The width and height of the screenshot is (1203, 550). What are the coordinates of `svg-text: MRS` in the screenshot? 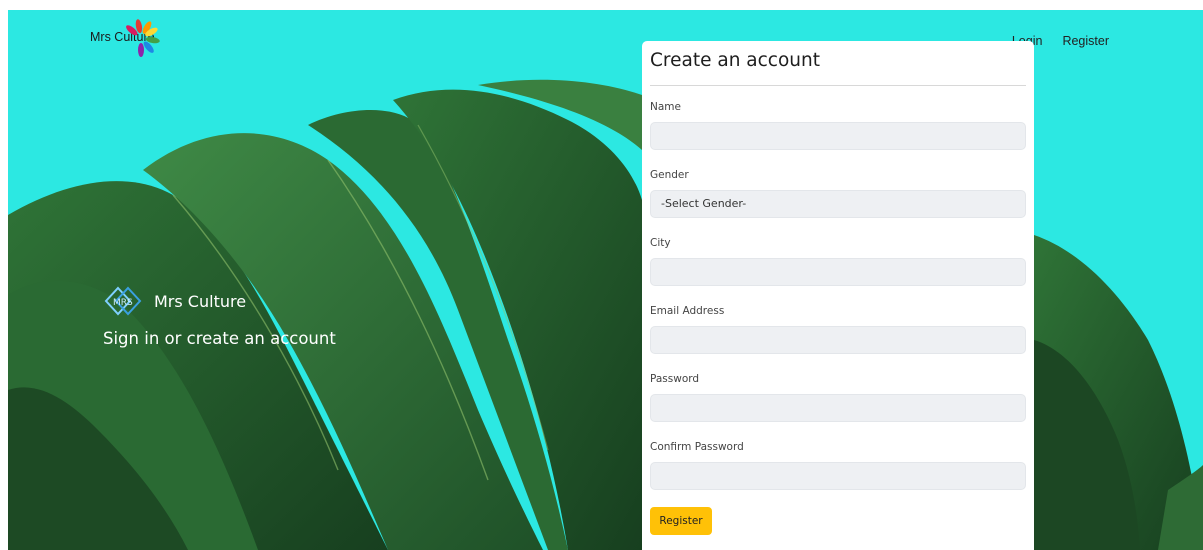 It's located at (123, 303).